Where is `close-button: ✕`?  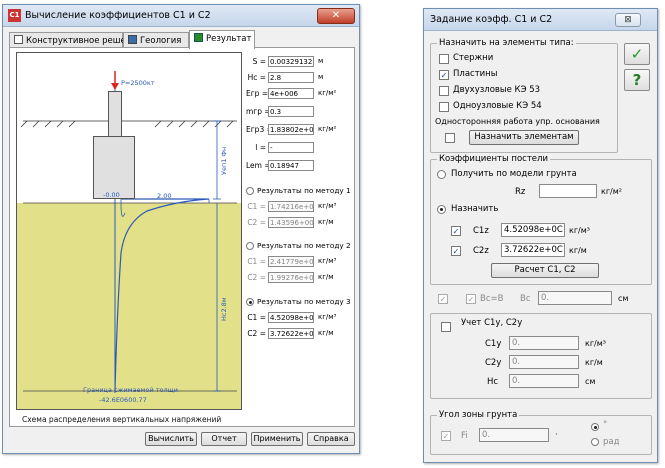 close-button: ✕ is located at coordinates (336, 16).